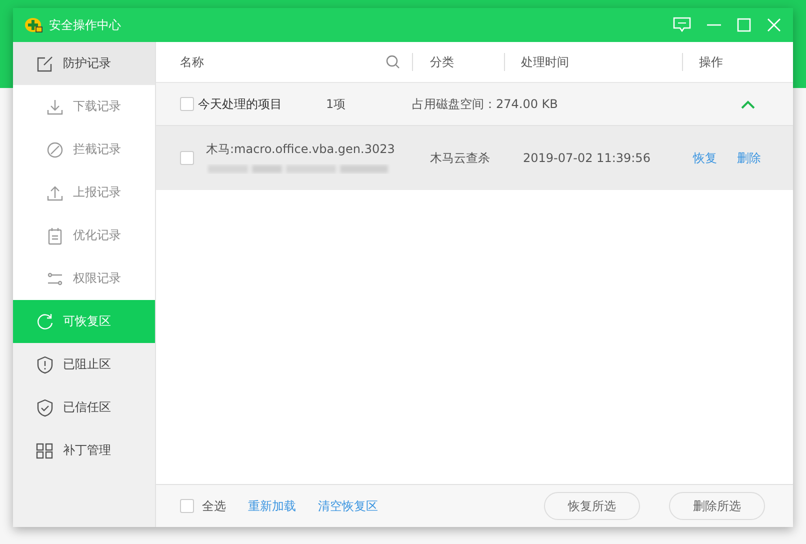 The width and height of the screenshot is (806, 544). I want to click on table-row: 木马:macro.office.vba.gen.3023 木马云查杀 2019-07-02 11:39:56 恢复 删除, so click(474, 158).